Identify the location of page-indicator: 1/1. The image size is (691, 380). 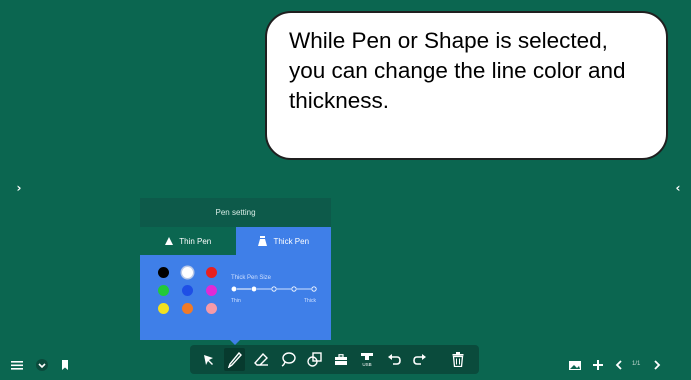
(636, 364).